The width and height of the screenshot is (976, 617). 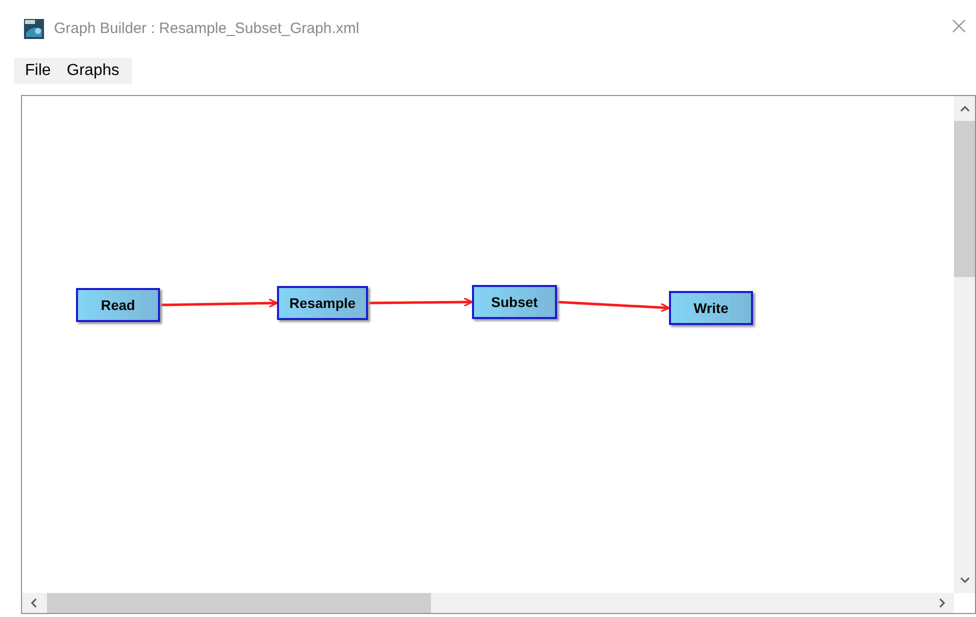 I want to click on graph-node: Write, so click(x=711, y=308).